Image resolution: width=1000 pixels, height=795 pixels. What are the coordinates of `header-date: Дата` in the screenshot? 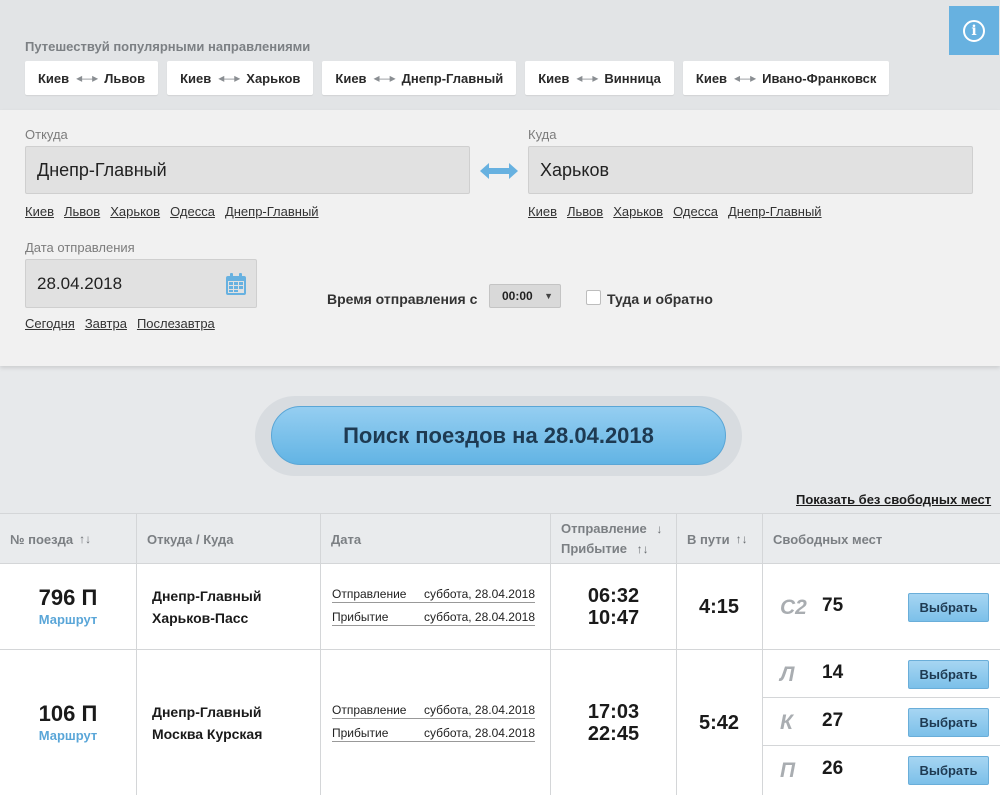 It's located at (436, 539).